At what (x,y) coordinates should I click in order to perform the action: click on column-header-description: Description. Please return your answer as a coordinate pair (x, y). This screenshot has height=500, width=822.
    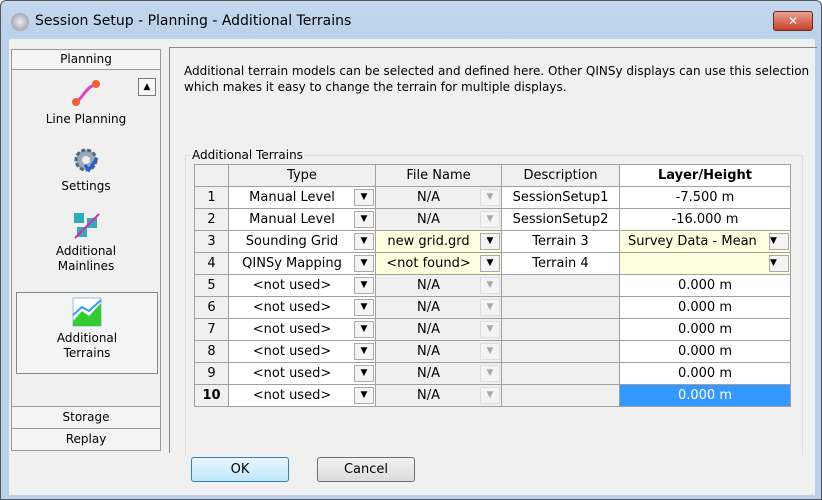
    Looking at the image, I should click on (560, 175).